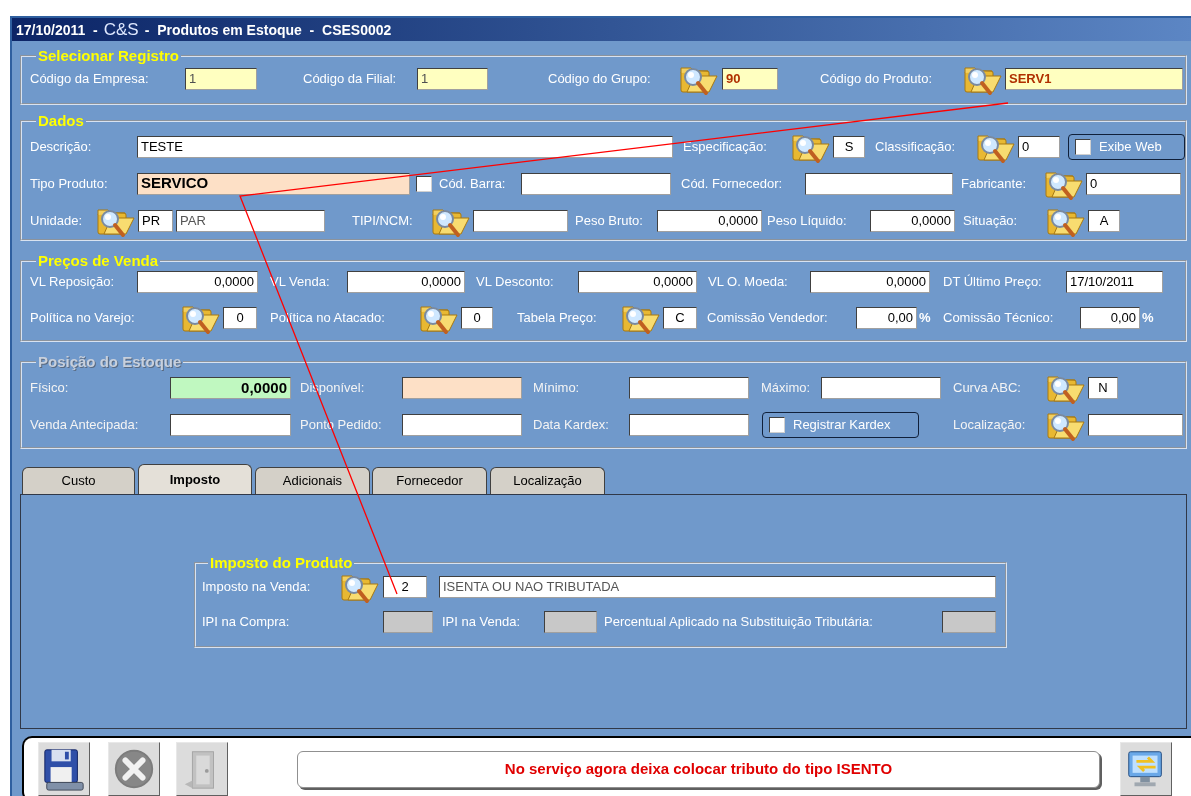  What do you see at coordinates (725, 146) in the screenshot?
I see `field-label: Especificação:` at bounding box center [725, 146].